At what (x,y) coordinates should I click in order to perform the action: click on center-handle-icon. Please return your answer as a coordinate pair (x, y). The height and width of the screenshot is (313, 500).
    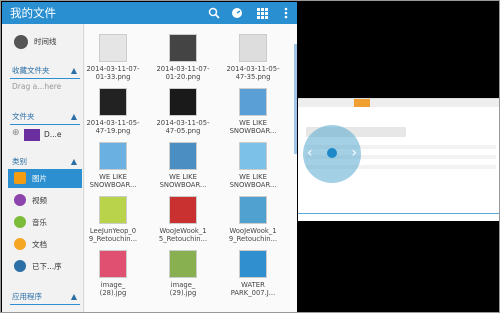
    Looking at the image, I should click on (332, 153).